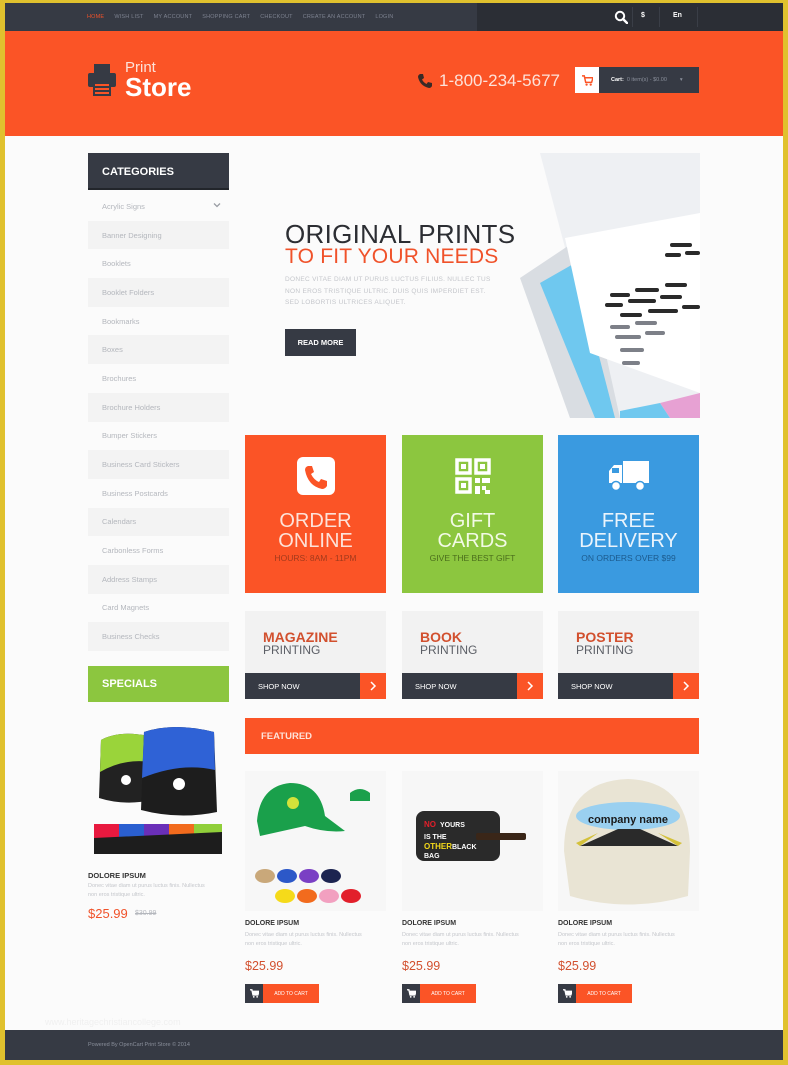 This screenshot has height=1065, width=788. I want to click on product-image-luggage-tag: NO YOURS IS THE OTHER BLACK BAG, so click(472, 841).